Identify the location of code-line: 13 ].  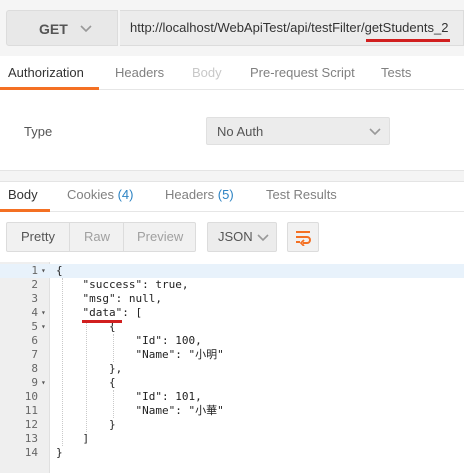
(232, 439).